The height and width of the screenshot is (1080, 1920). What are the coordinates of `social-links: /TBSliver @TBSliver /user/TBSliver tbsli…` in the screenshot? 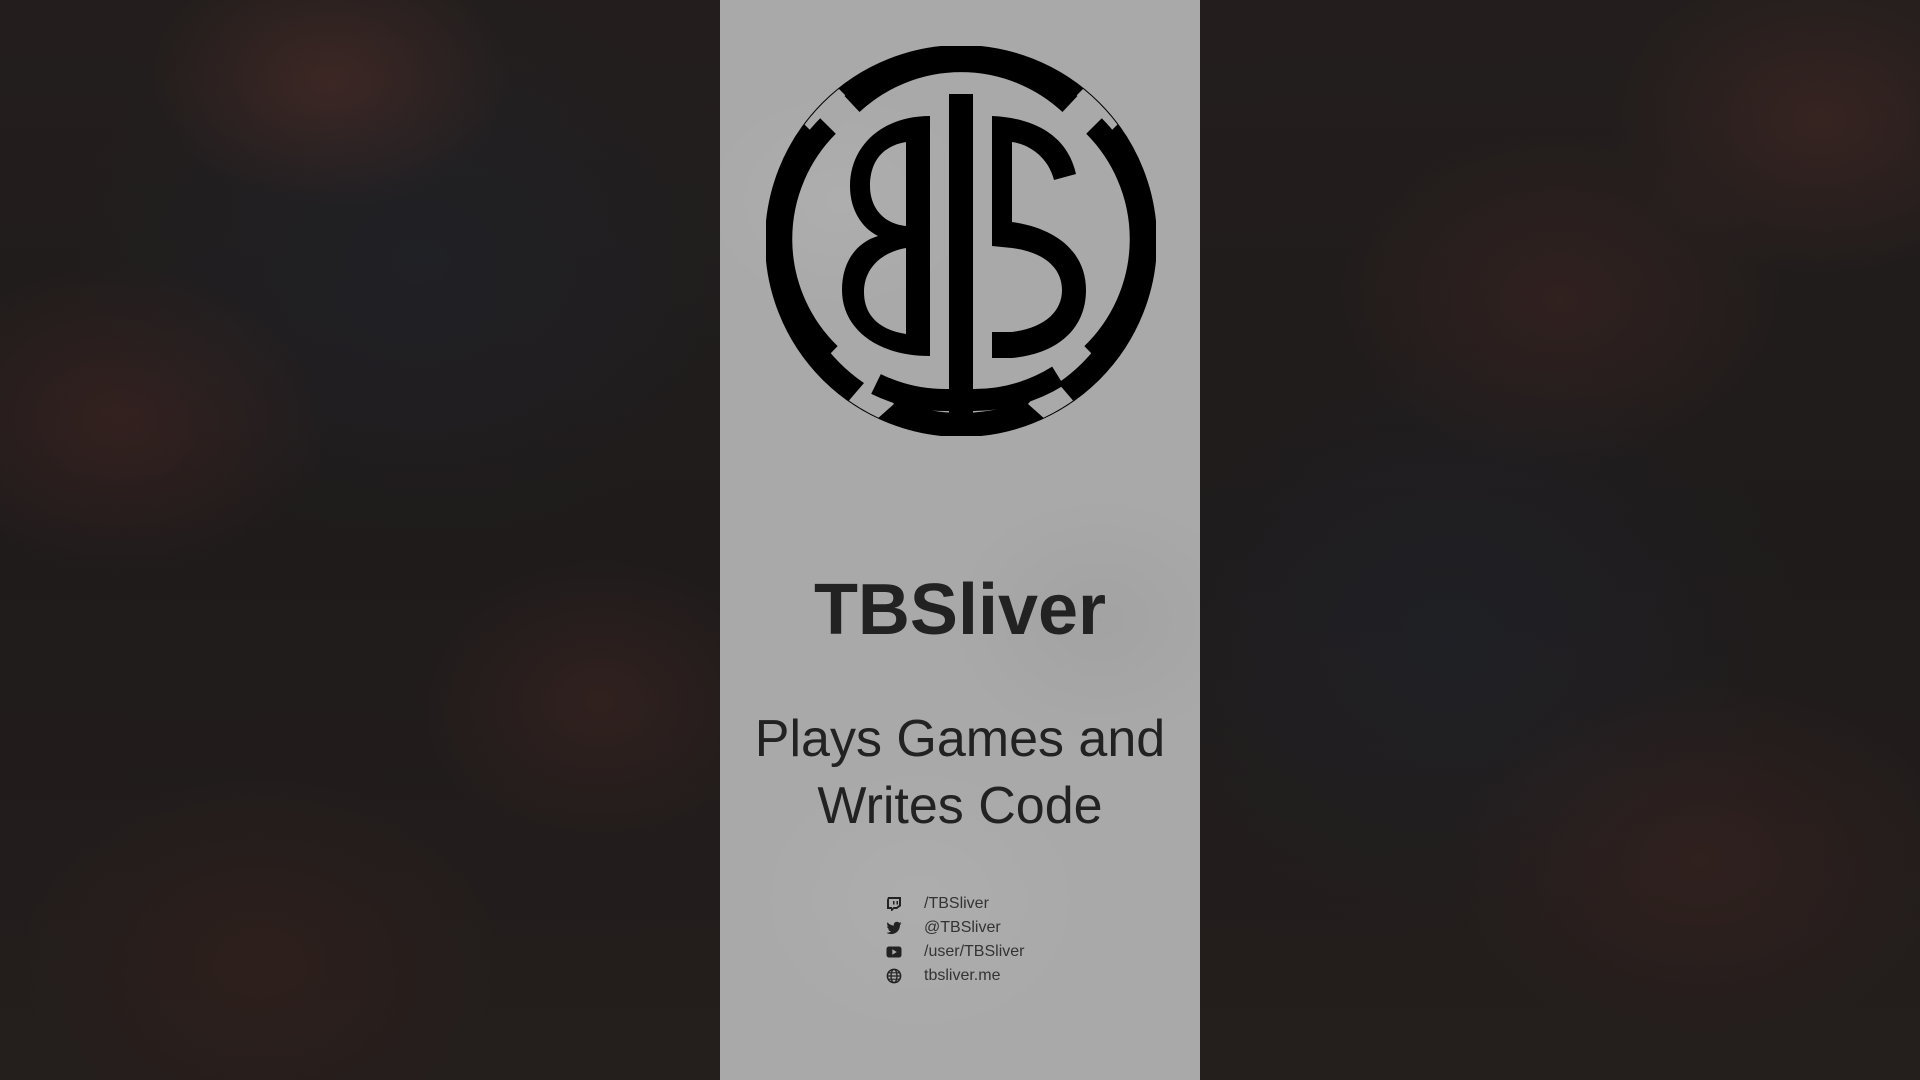 It's located at (1010, 940).